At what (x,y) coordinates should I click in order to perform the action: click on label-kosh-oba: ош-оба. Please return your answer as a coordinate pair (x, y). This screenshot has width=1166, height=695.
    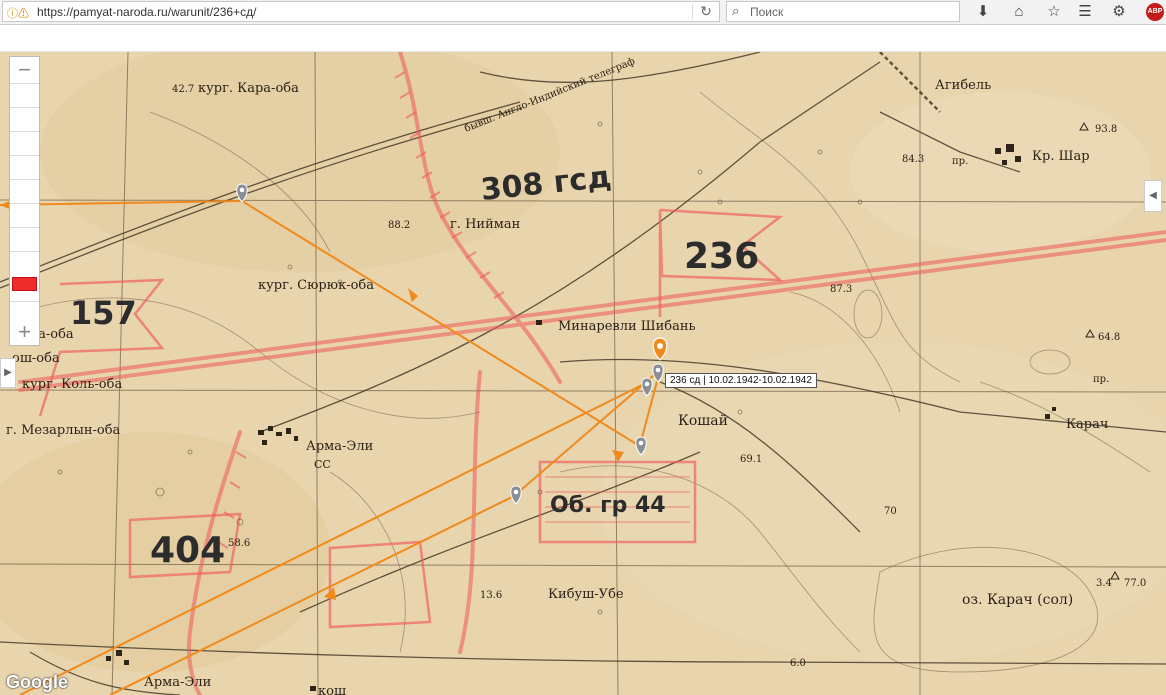
    Looking at the image, I should click on (36, 358).